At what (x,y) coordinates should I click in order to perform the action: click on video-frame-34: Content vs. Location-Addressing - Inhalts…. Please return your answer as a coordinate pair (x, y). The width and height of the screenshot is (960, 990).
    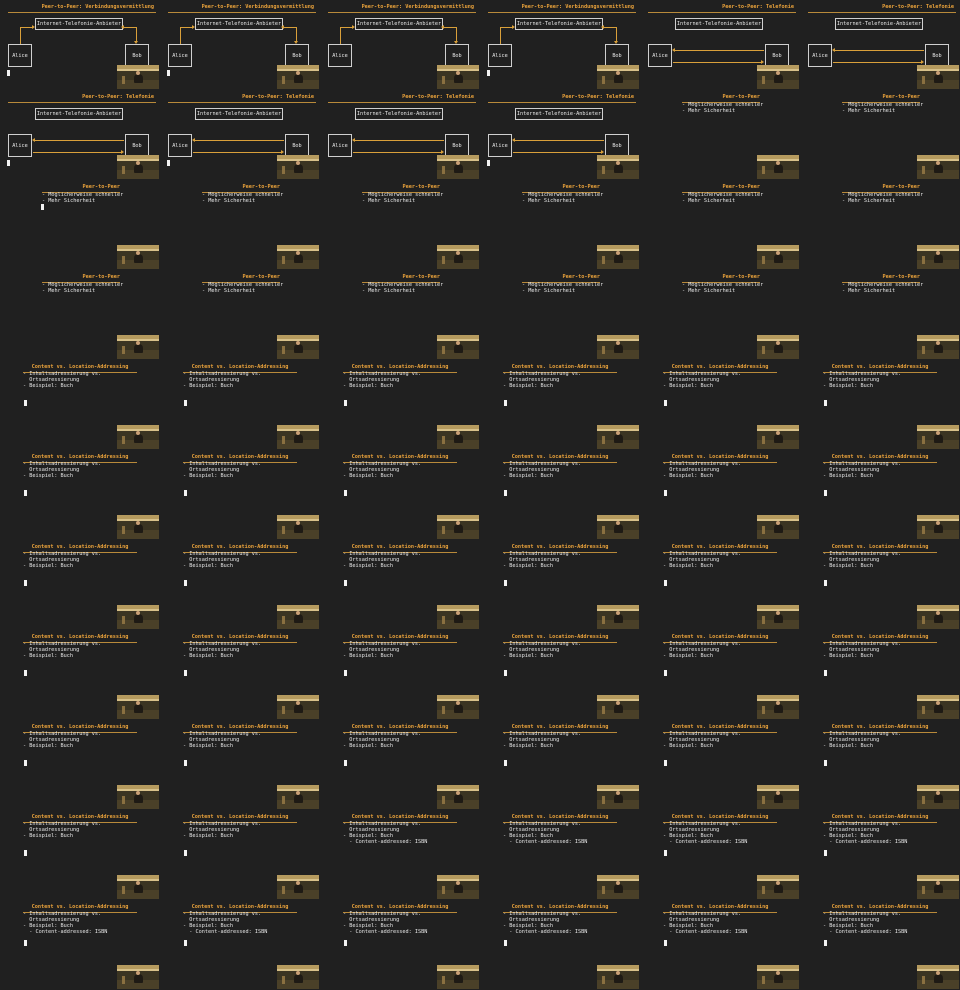
    Looking at the image, I should click on (560, 495).